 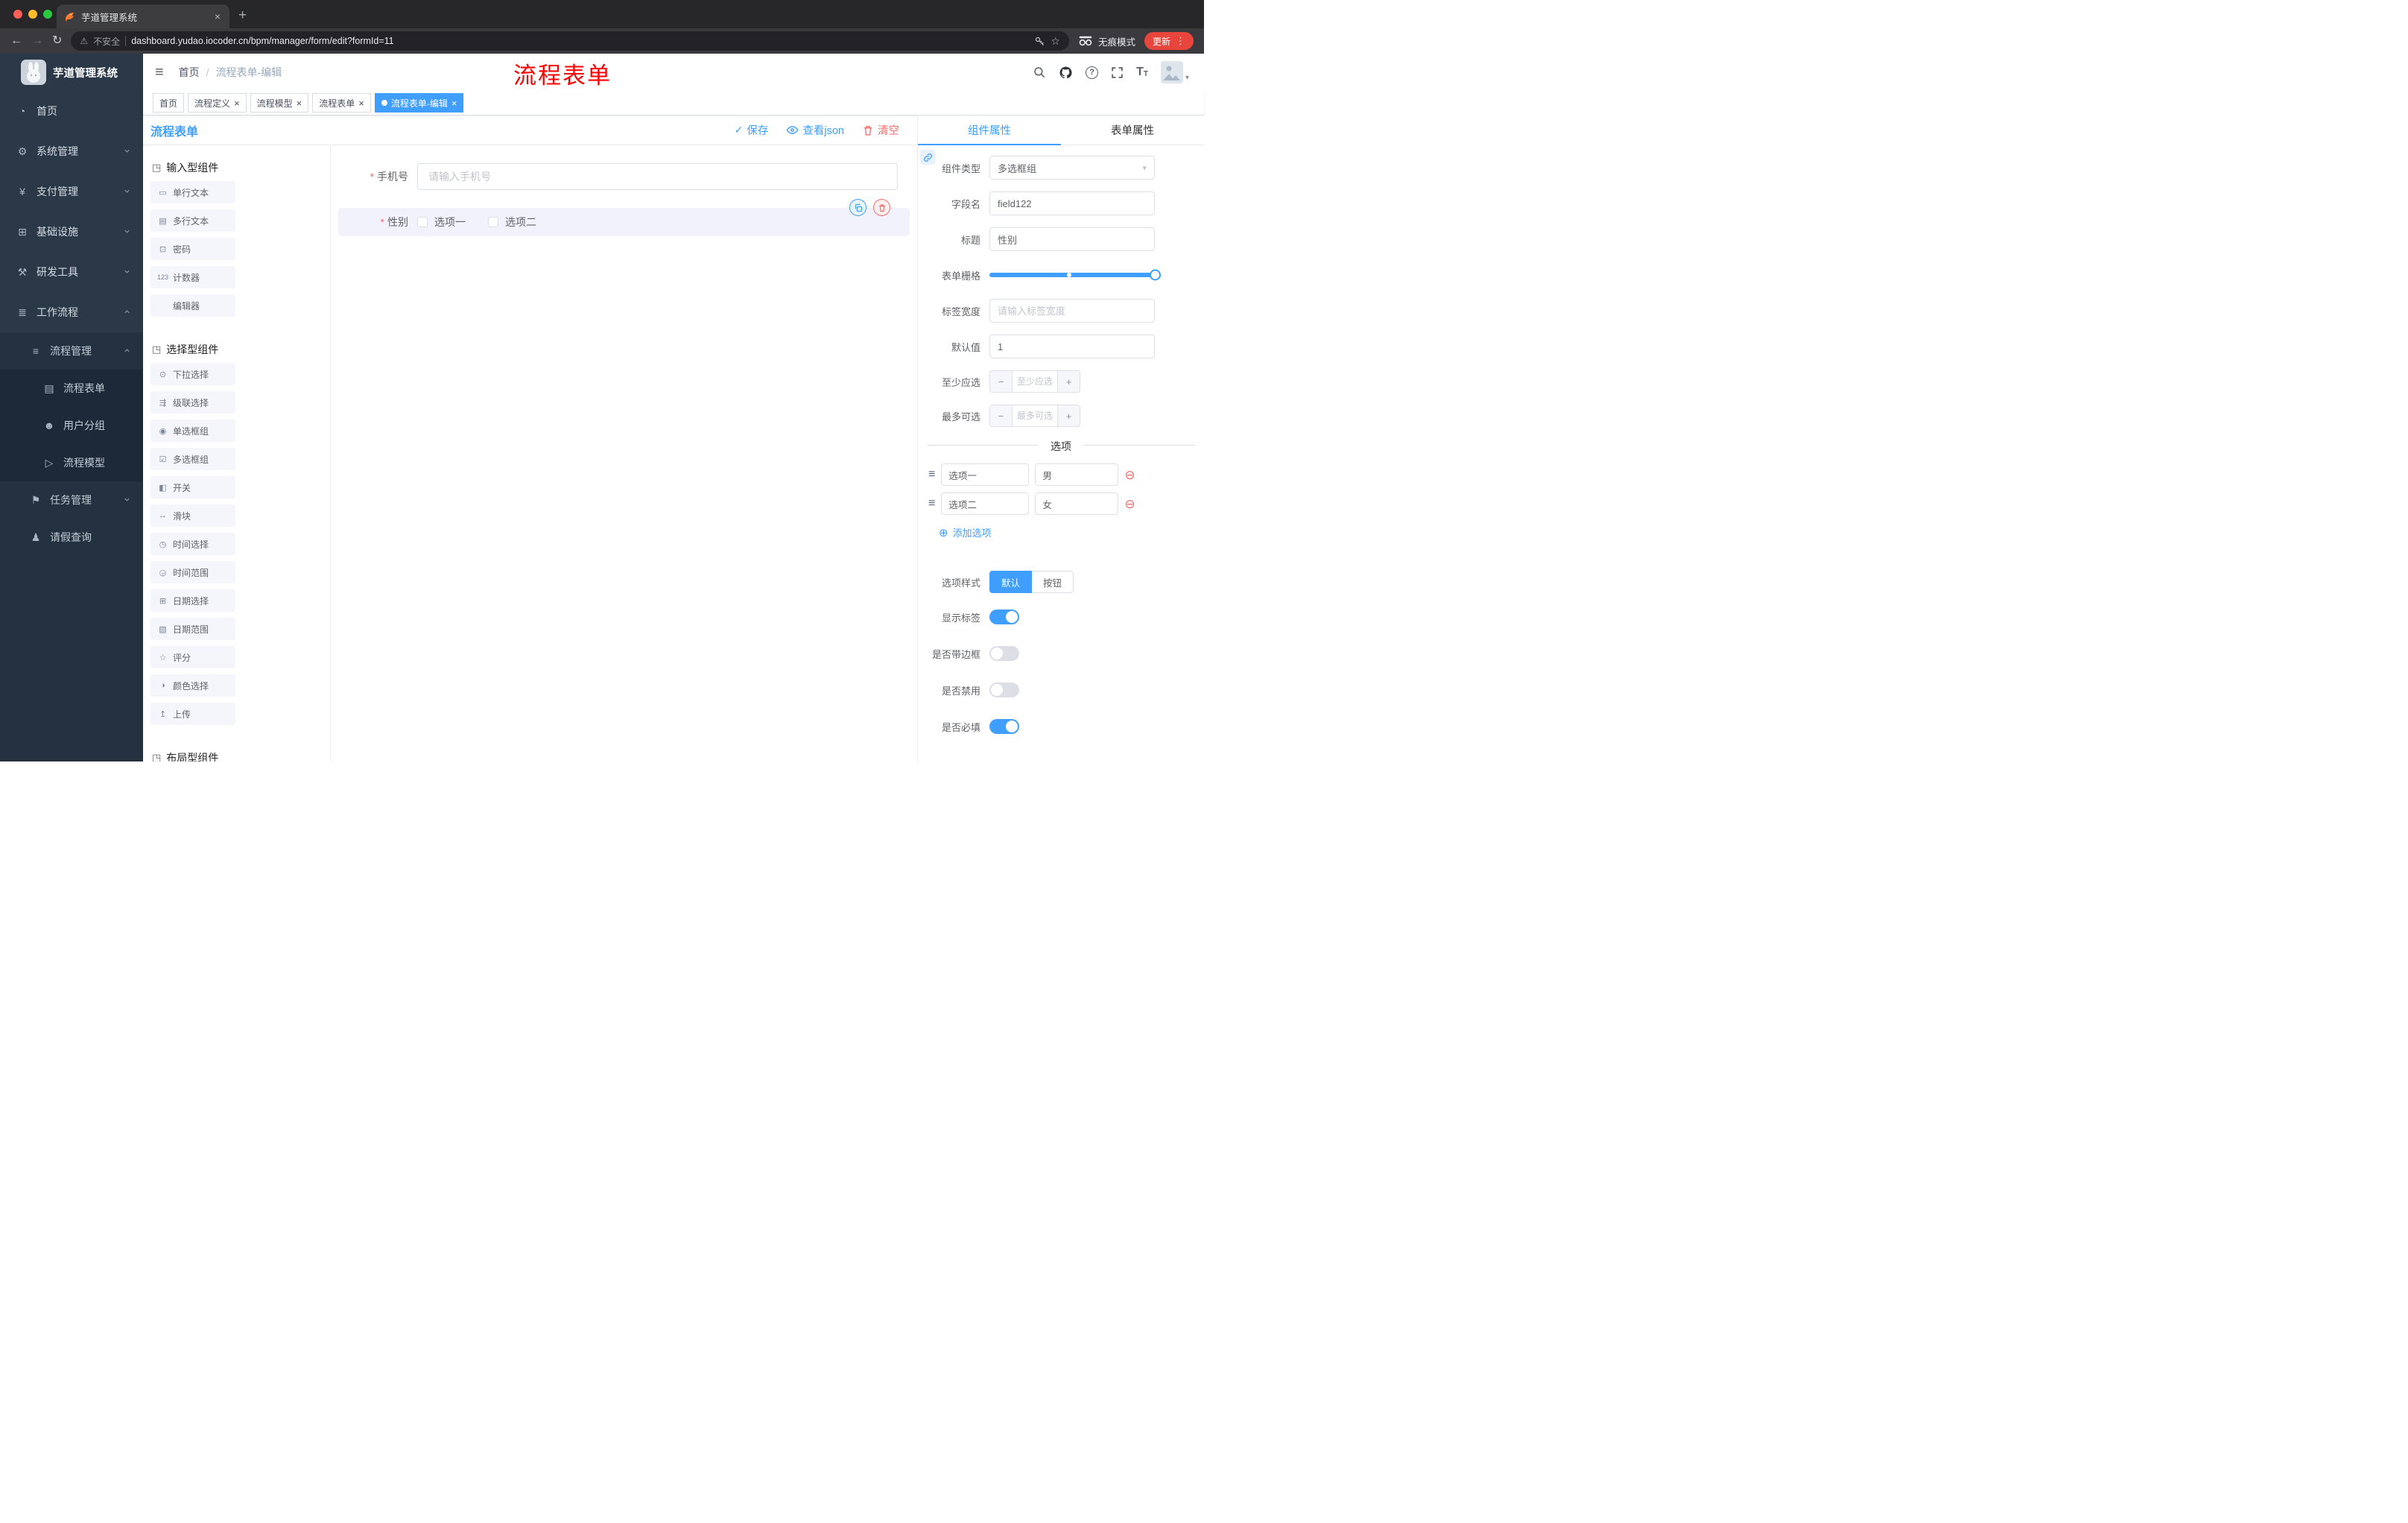 What do you see at coordinates (217, 103) in the screenshot?
I see `tag-process-definition: 流程定义 ×` at bounding box center [217, 103].